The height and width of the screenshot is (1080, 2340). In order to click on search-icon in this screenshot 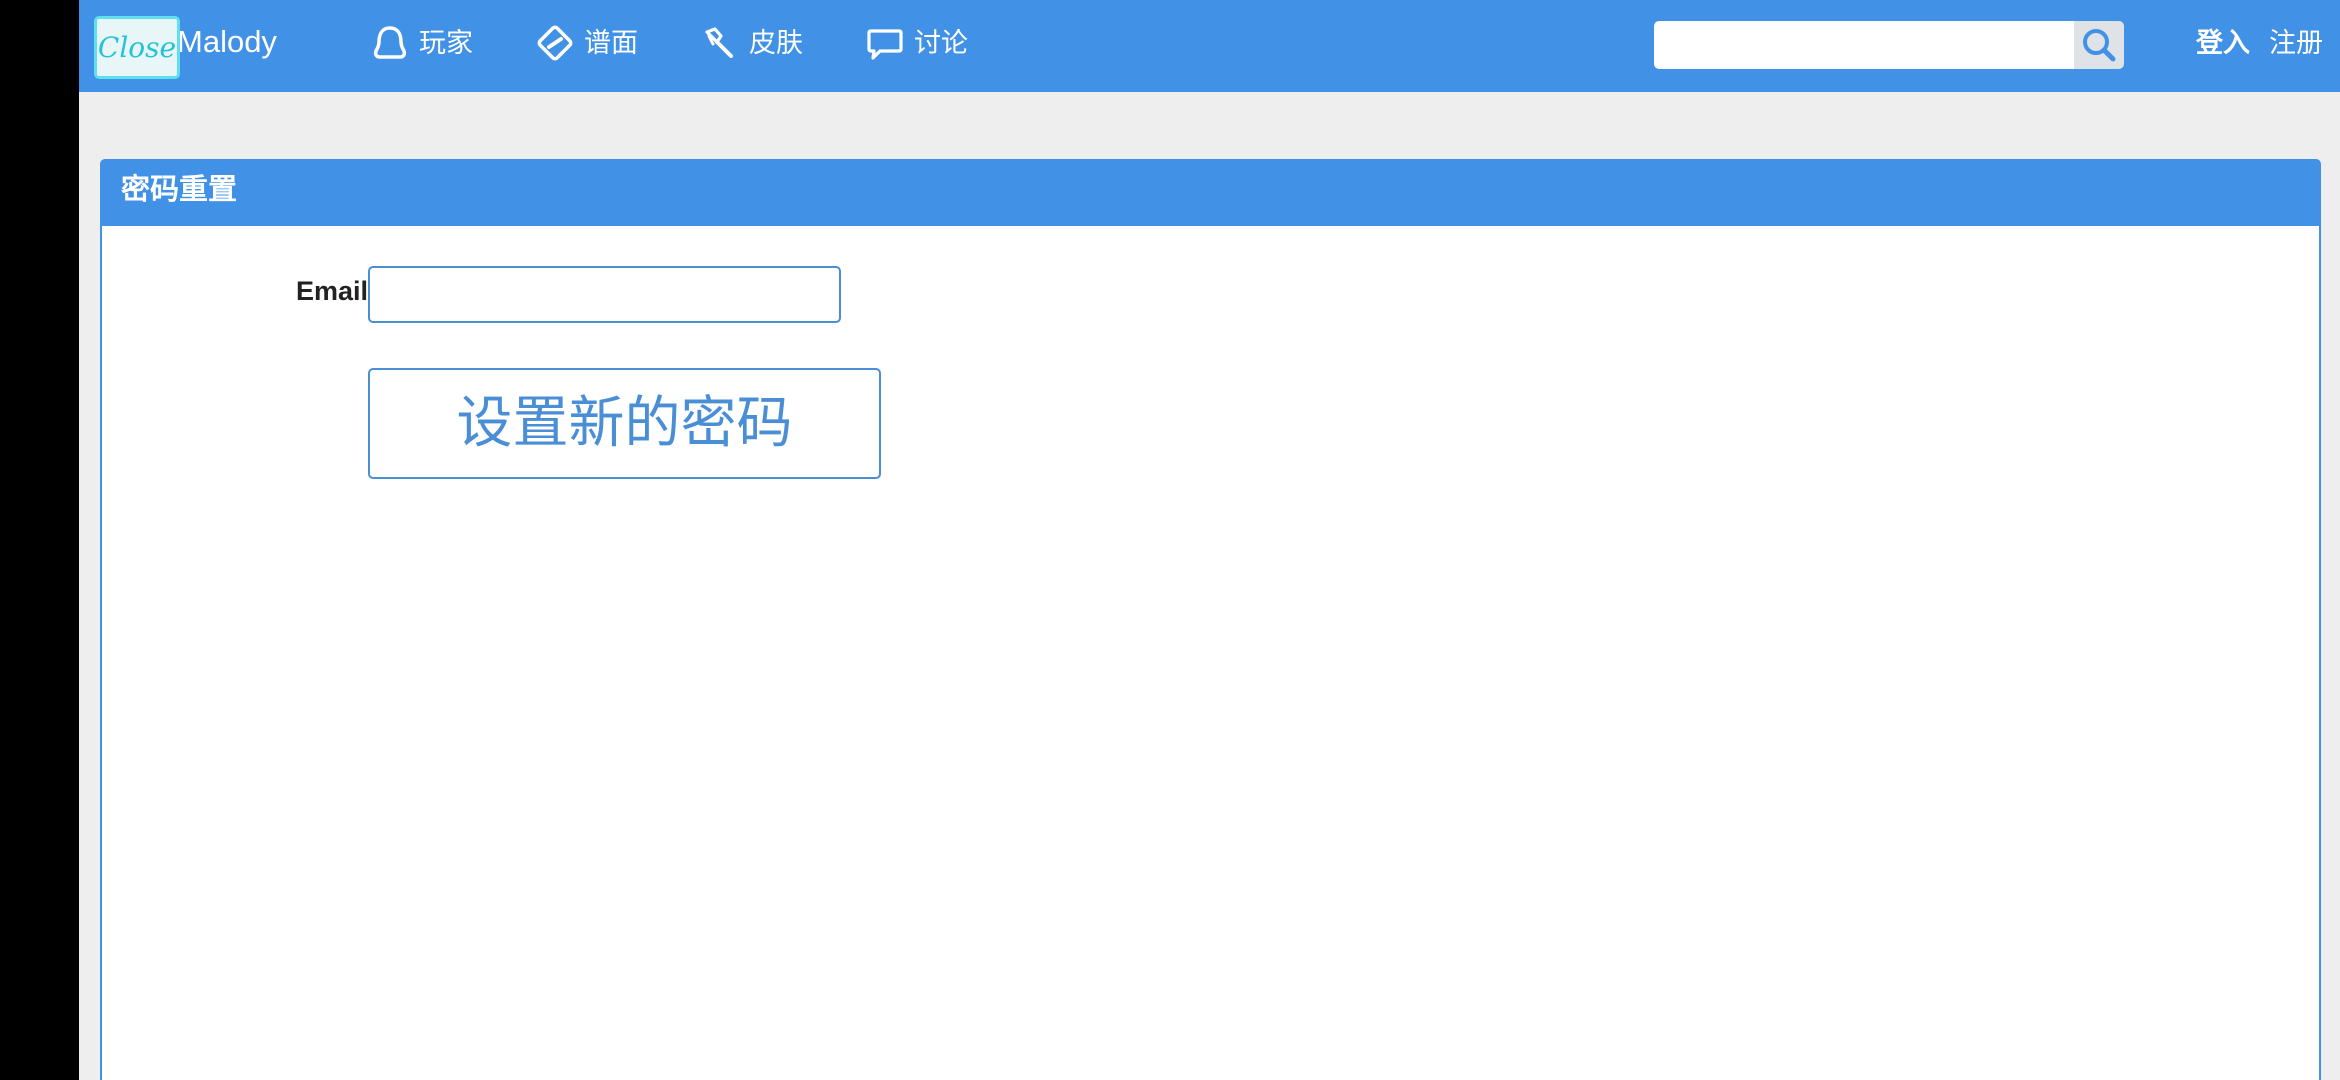, I will do `click(2099, 45)`.